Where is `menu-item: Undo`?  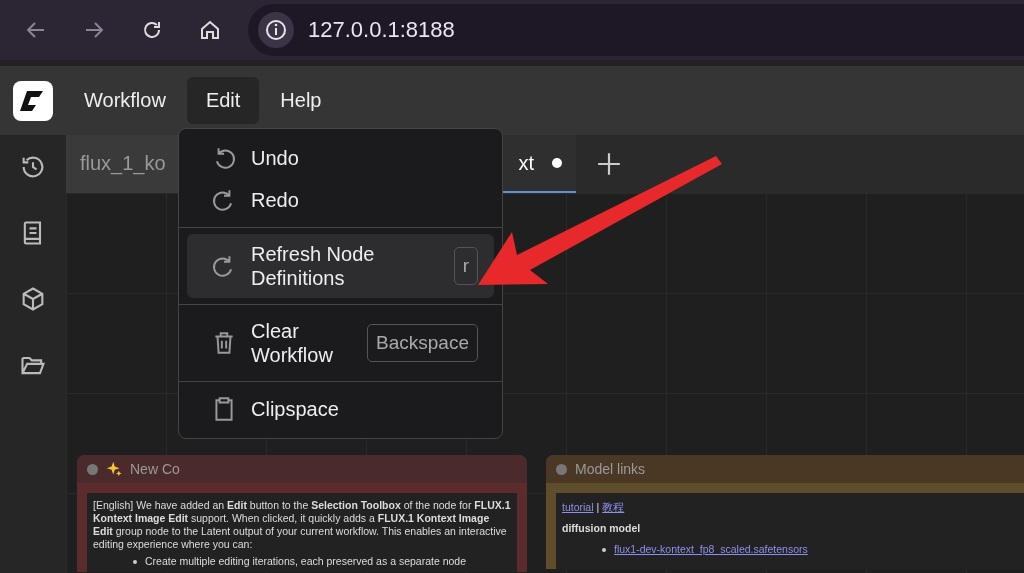 menu-item: Undo is located at coordinates (340, 158).